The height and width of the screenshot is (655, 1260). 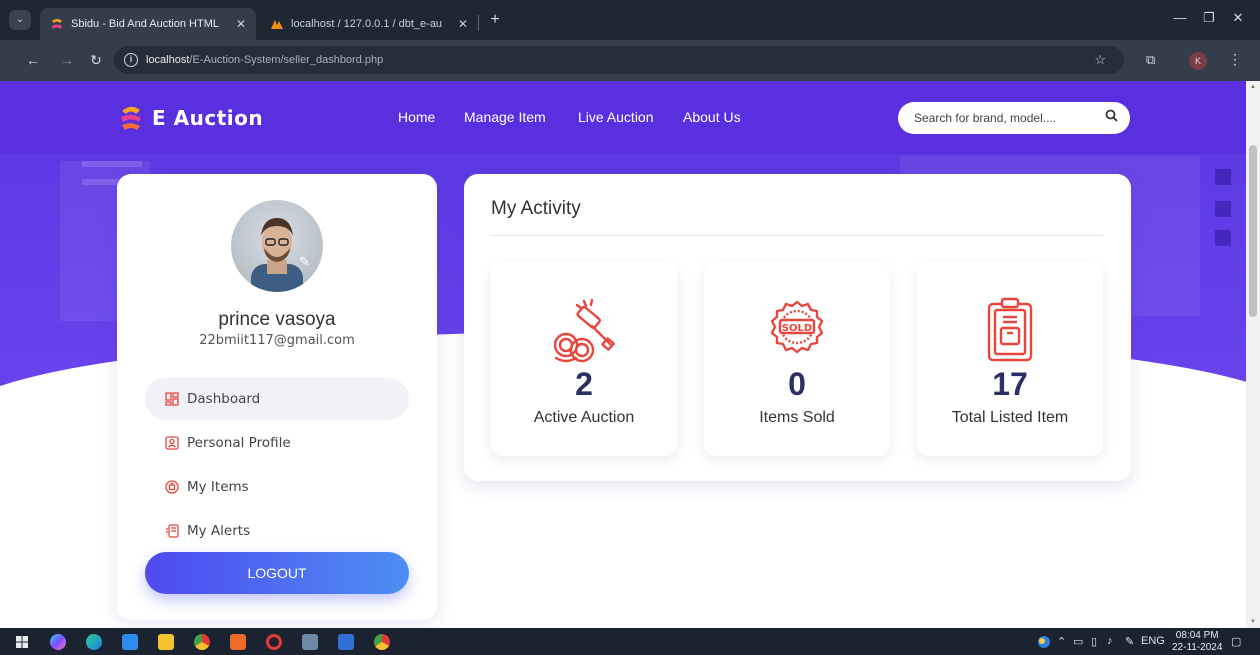 I want to click on search-icon, so click(x=1111, y=118).